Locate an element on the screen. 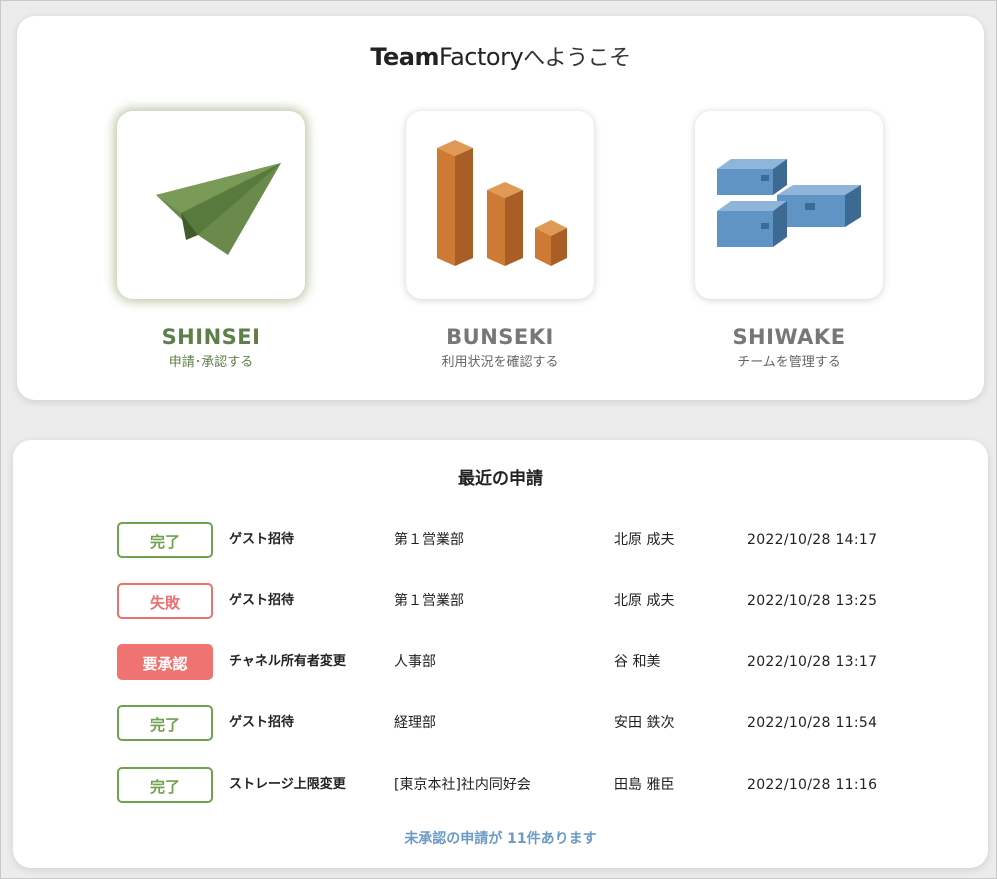 The image size is (997, 879). timestamp: 2022/10/28 13:17 is located at coordinates (812, 662).